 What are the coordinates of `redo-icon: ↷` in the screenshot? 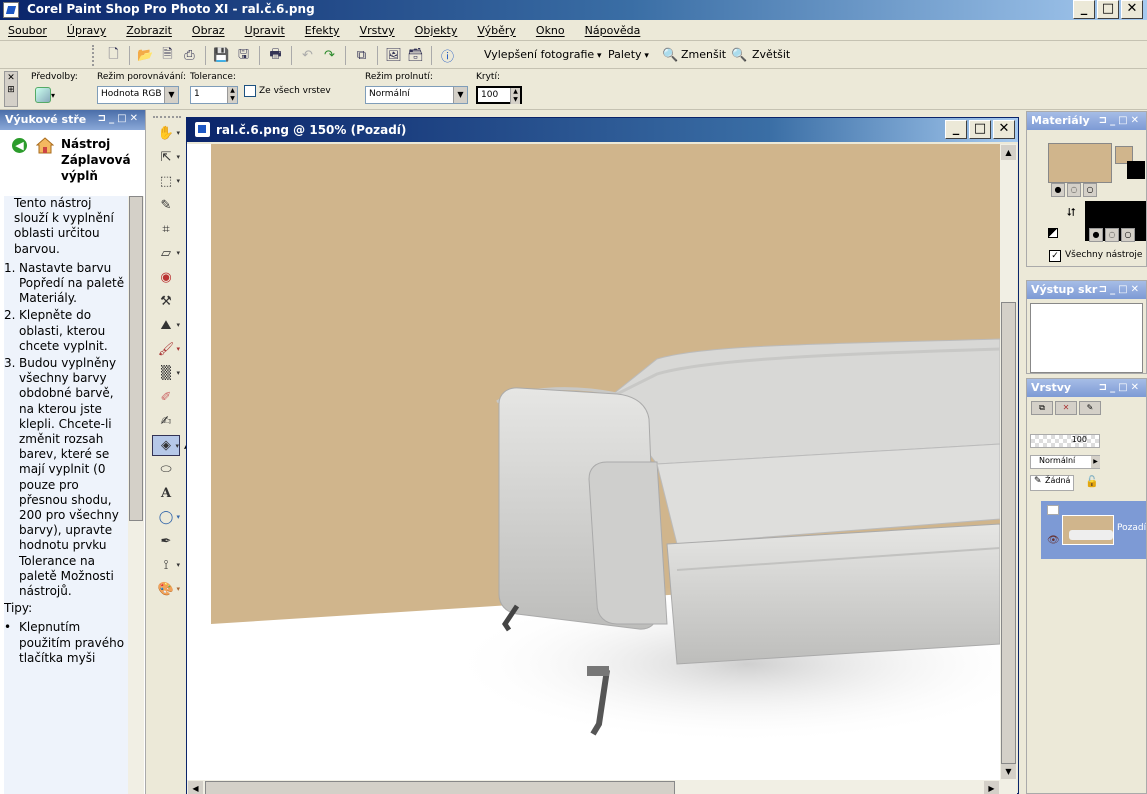 It's located at (329, 55).